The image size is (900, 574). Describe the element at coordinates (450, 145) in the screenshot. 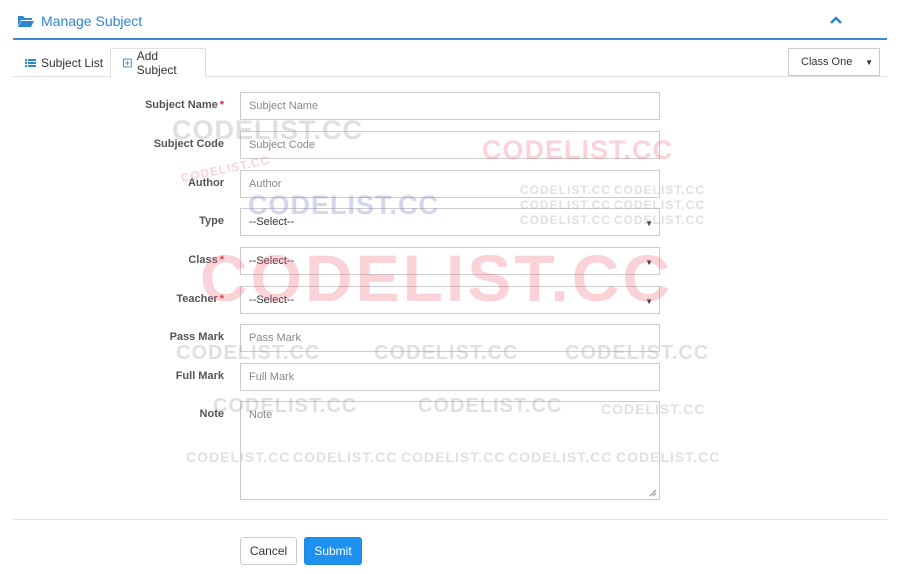

I see `subject-code-input: Subject Code` at that location.